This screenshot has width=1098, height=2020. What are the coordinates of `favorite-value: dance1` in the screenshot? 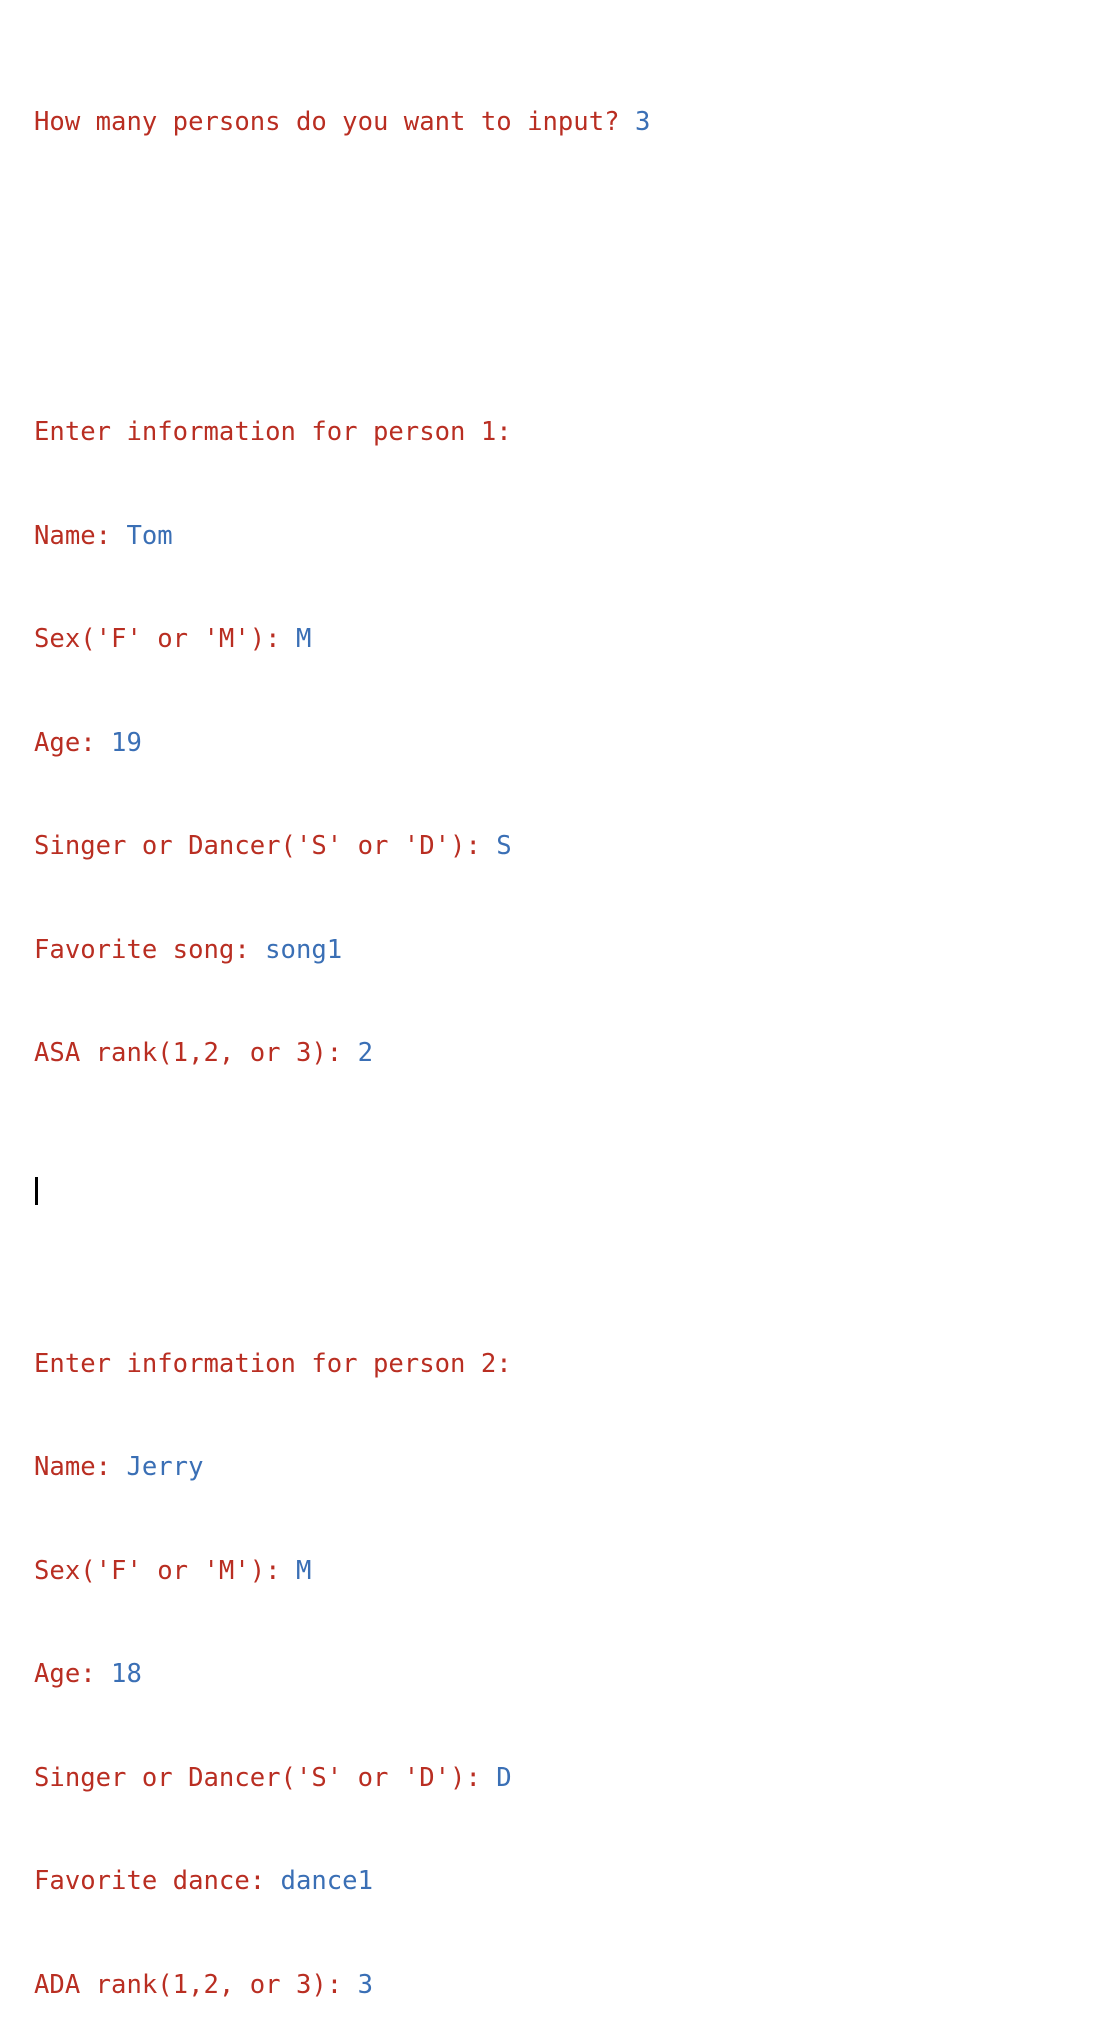 It's located at (326, 1881).